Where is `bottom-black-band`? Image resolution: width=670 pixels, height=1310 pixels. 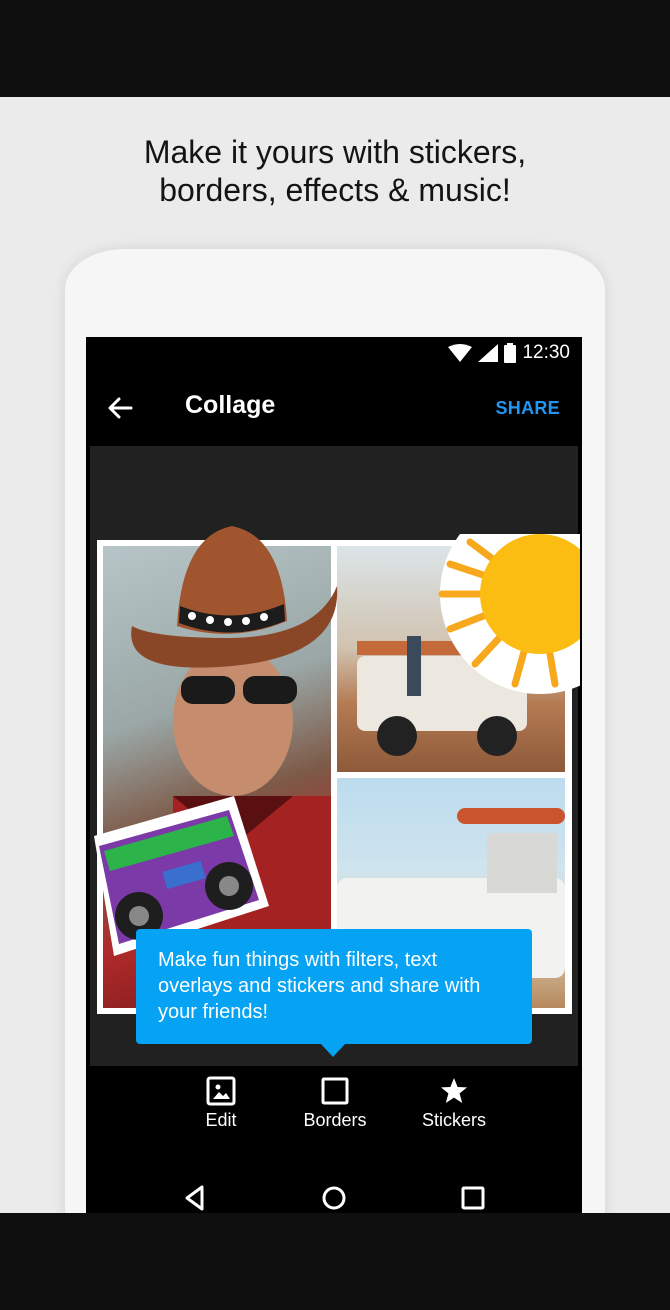
bottom-black-band is located at coordinates (335, 1261).